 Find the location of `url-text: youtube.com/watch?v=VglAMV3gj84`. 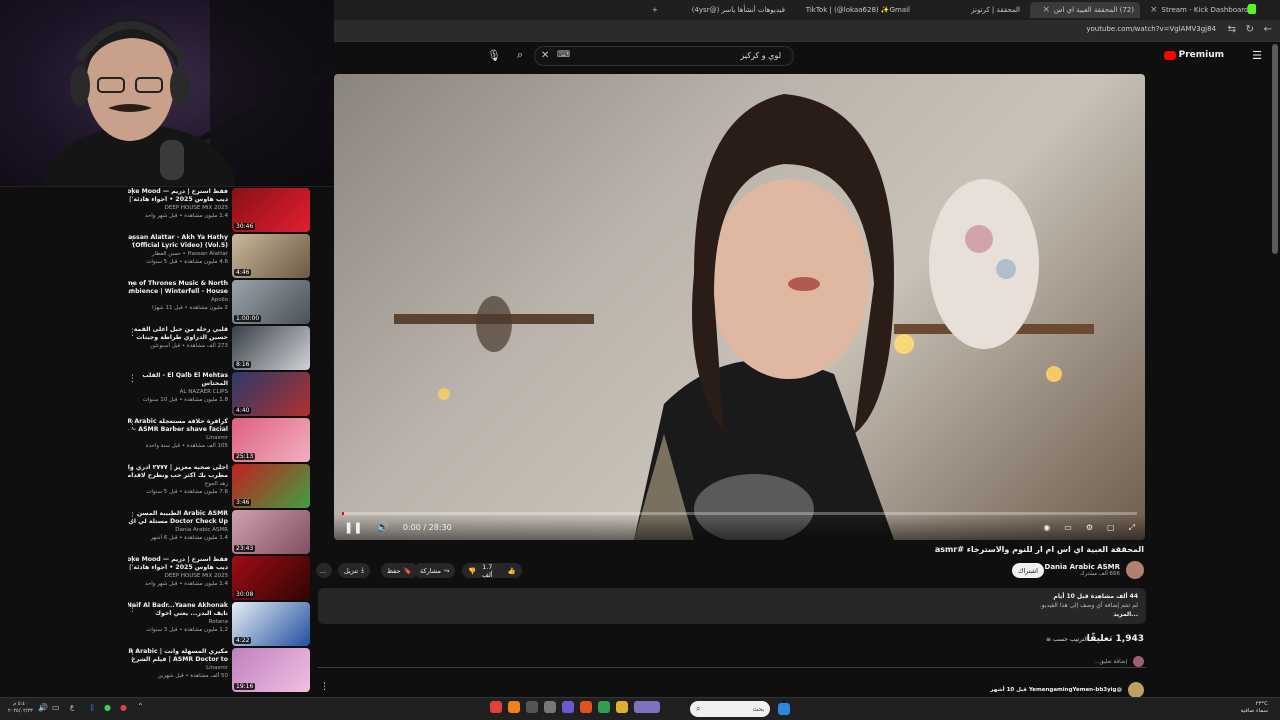

url-text: youtube.com/watch?v=VglAMV3gj84 is located at coordinates (1151, 29).